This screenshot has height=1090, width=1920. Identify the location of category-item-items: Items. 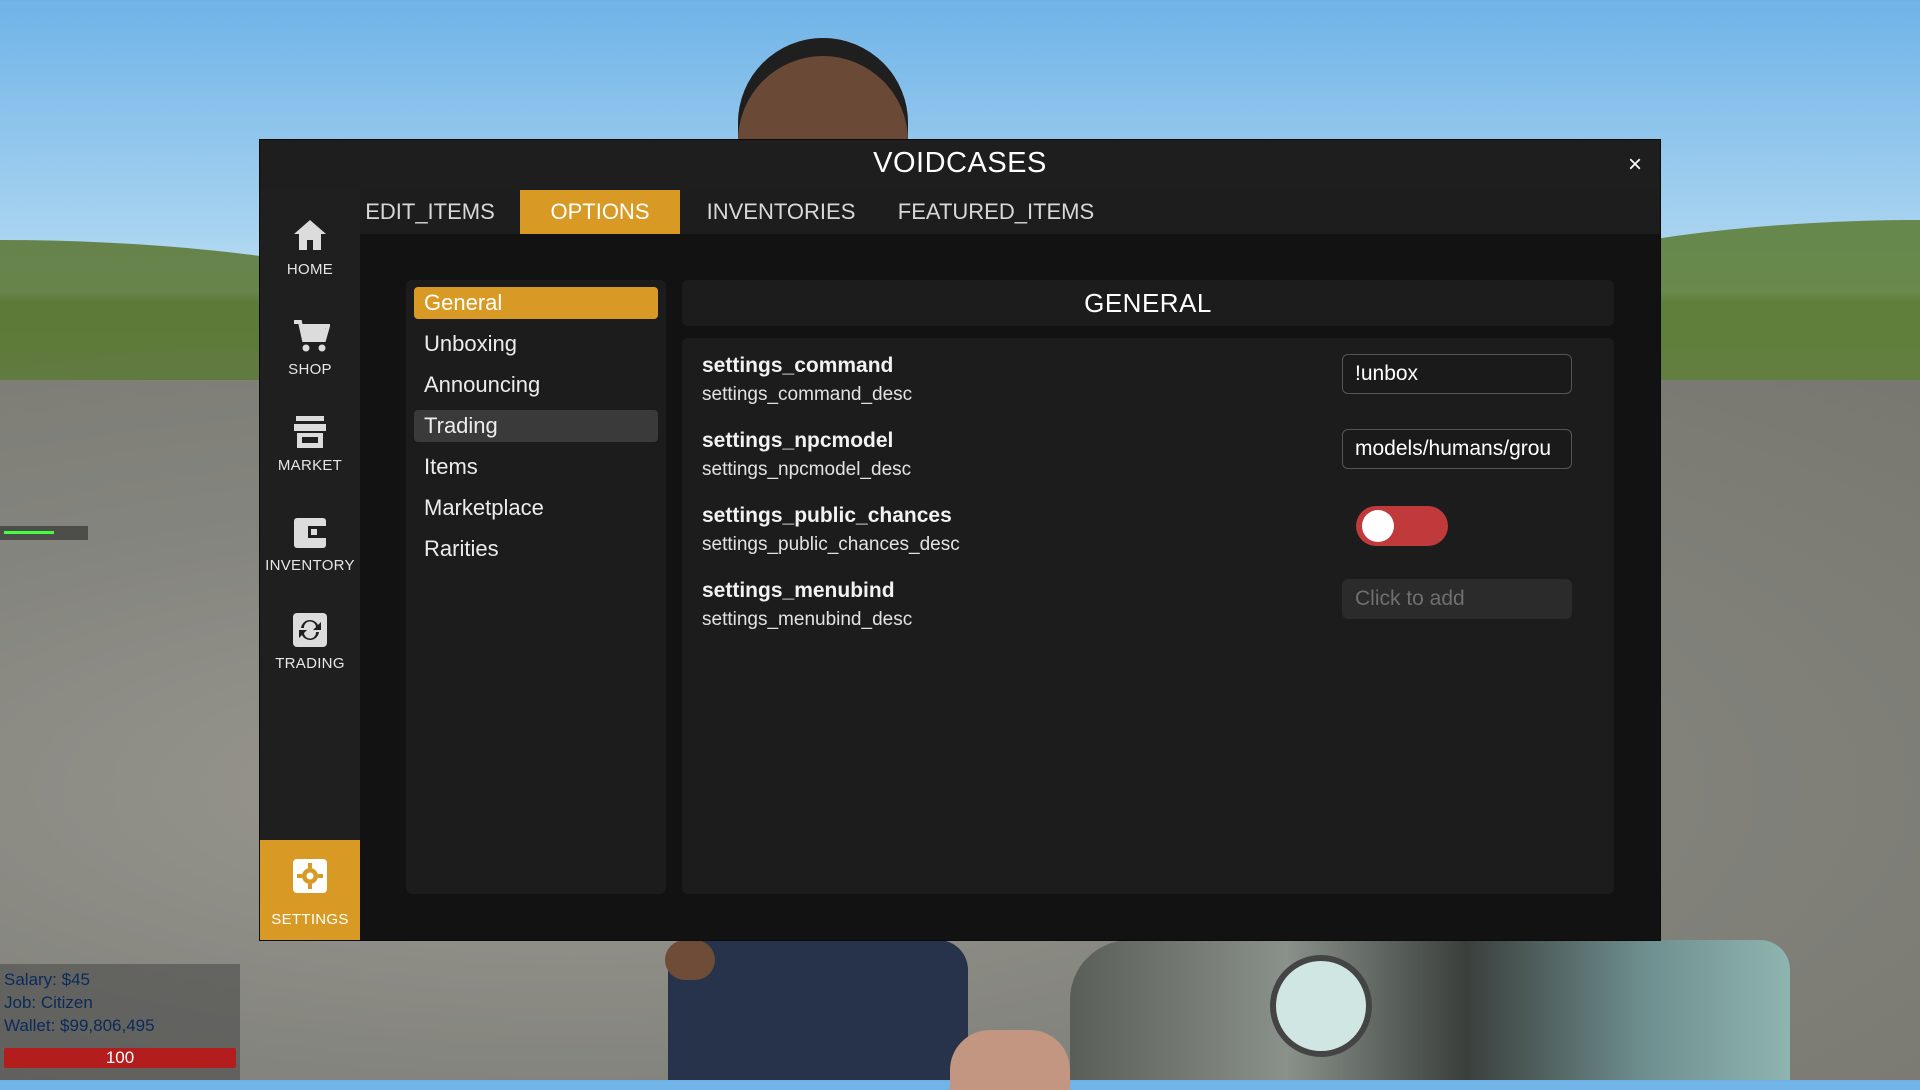
(536, 467).